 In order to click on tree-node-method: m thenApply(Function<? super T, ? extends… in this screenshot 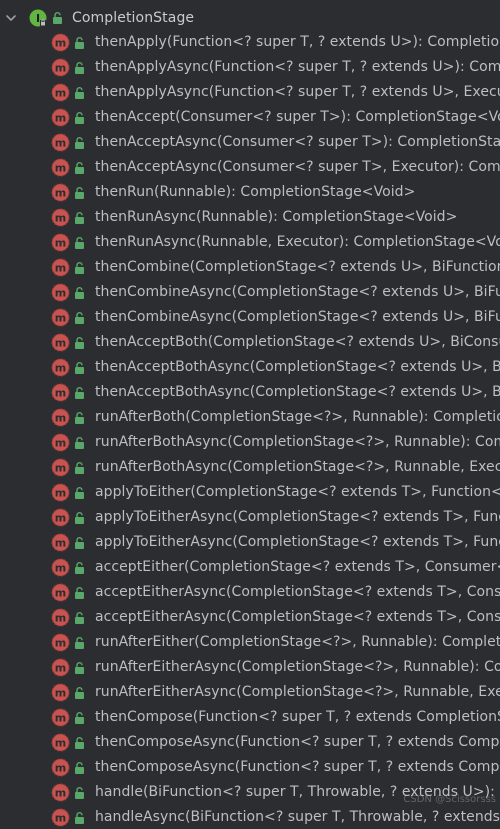, I will do `click(250, 42)`.